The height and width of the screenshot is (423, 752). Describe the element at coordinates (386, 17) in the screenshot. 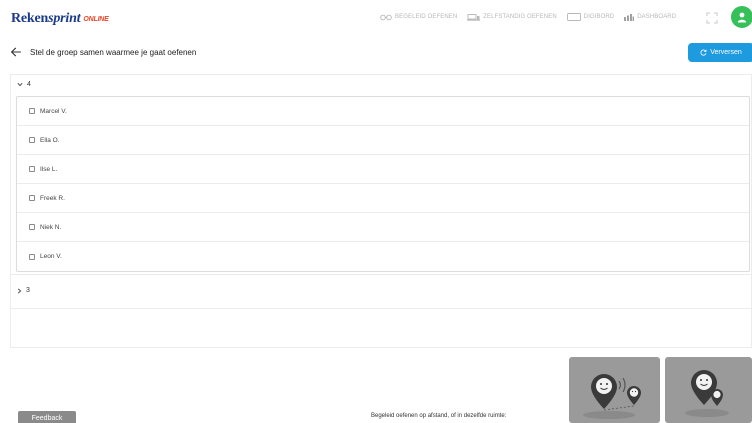

I see `guided-practice-icon` at that location.